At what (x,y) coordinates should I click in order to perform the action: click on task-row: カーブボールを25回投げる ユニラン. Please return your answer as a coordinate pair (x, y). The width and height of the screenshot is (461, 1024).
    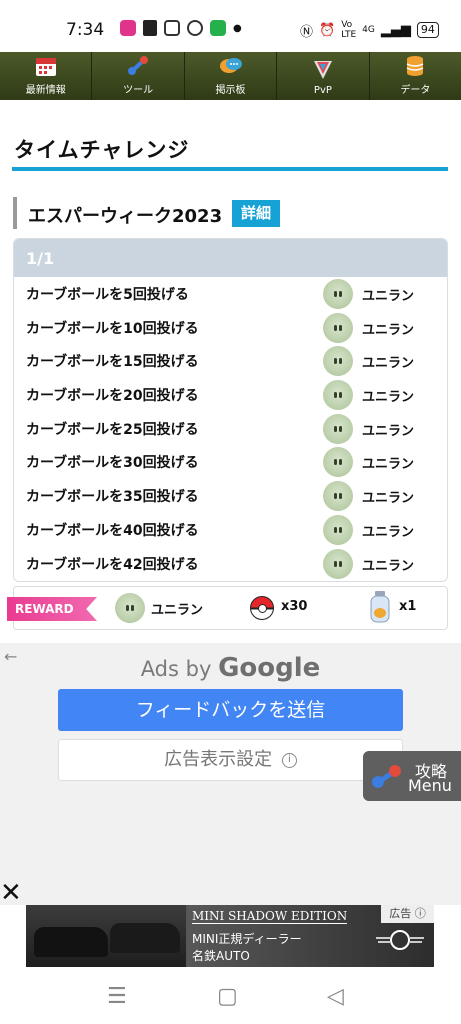
    Looking at the image, I should click on (230, 429).